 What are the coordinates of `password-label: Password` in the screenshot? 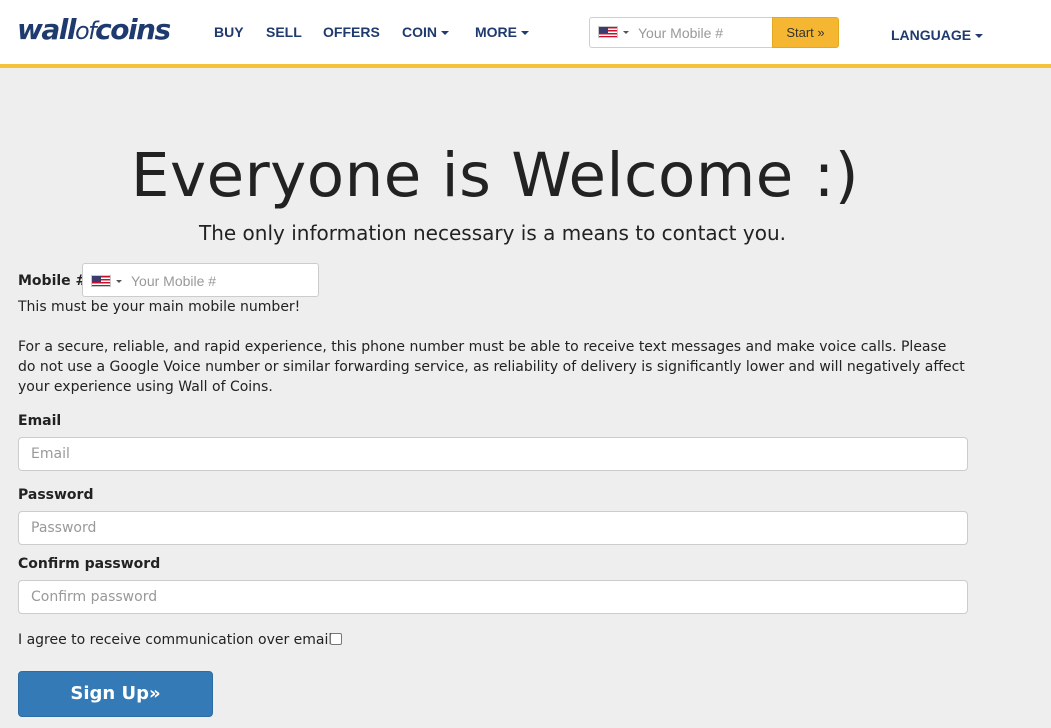 It's located at (56, 495).